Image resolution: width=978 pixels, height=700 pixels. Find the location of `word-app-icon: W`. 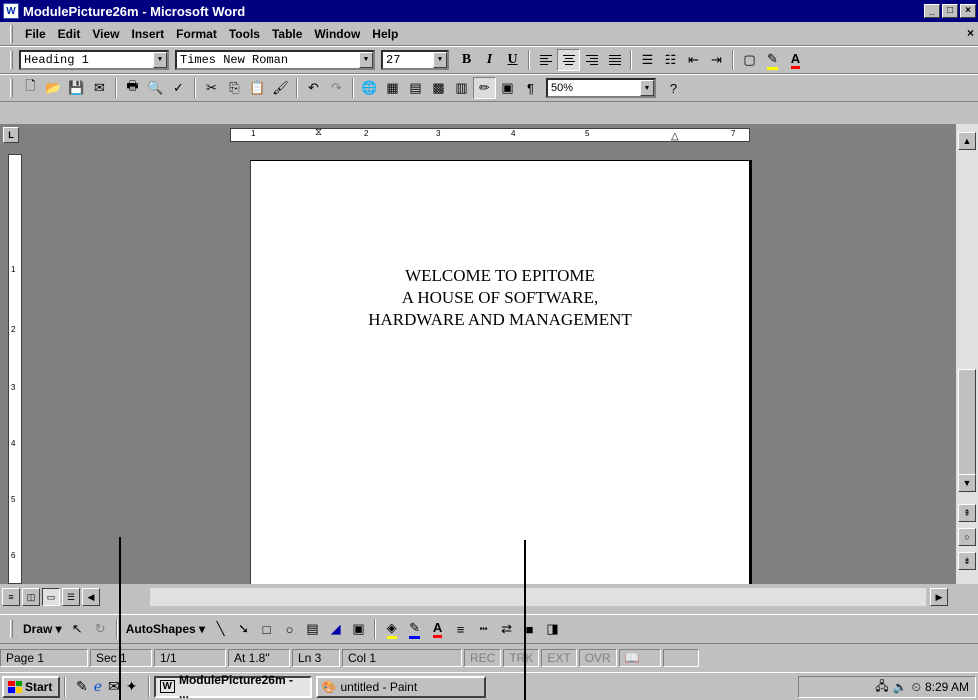

word-app-icon: W is located at coordinates (11, 11).